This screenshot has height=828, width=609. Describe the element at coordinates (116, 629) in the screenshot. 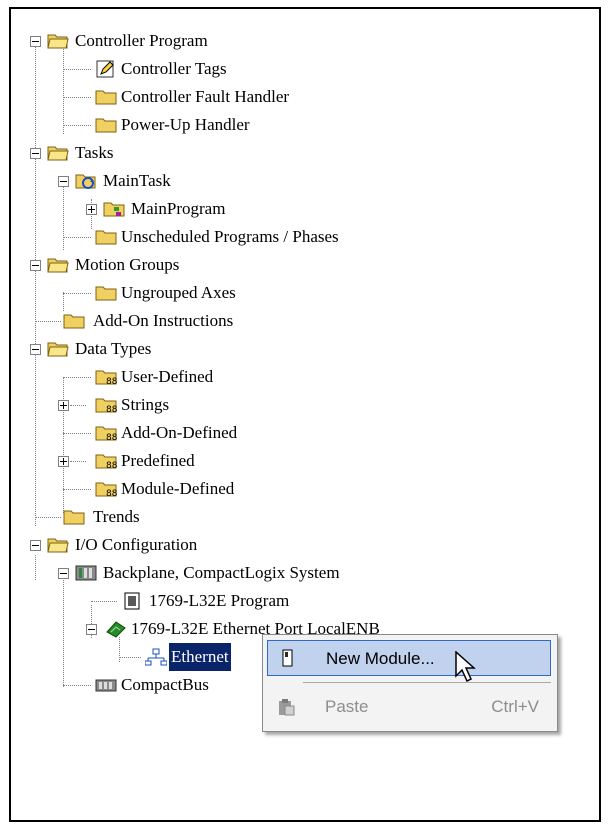

I see `ethernet-port-icon` at that location.